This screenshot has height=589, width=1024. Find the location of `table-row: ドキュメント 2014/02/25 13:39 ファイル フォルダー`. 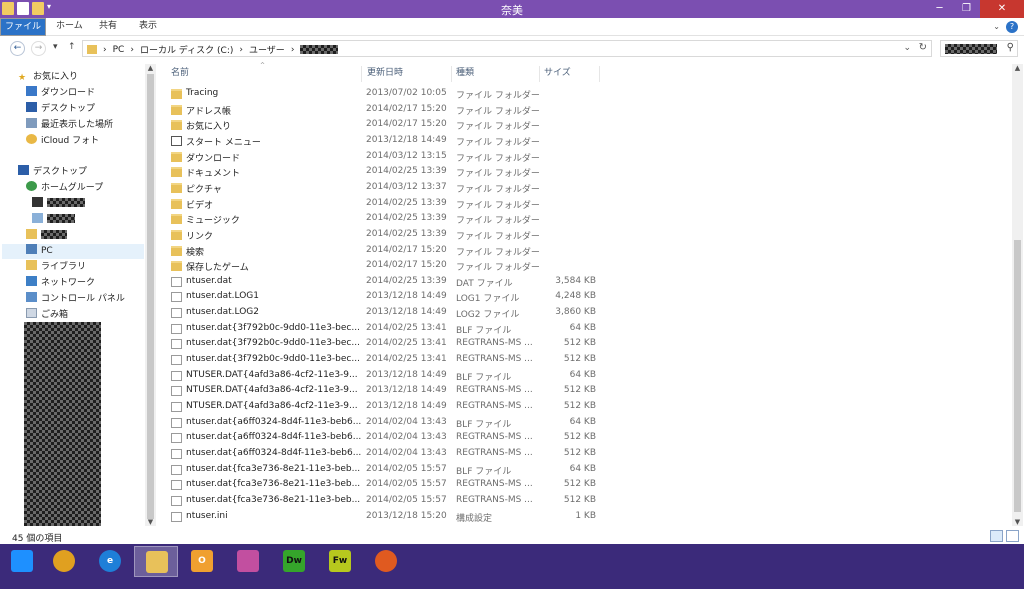

table-row: ドキュメント 2014/02/25 13:39 ファイル フォルダー is located at coordinates (388, 172).